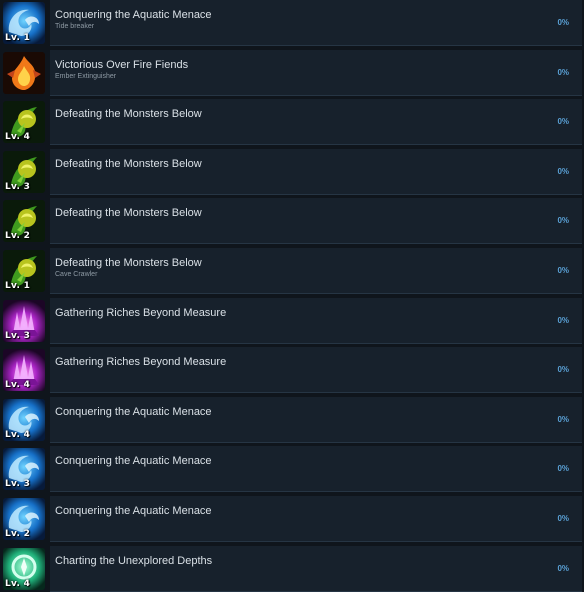 The width and height of the screenshot is (584, 592). Describe the element at coordinates (24, 73) in the screenshot. I see `flame-icon` at that location.